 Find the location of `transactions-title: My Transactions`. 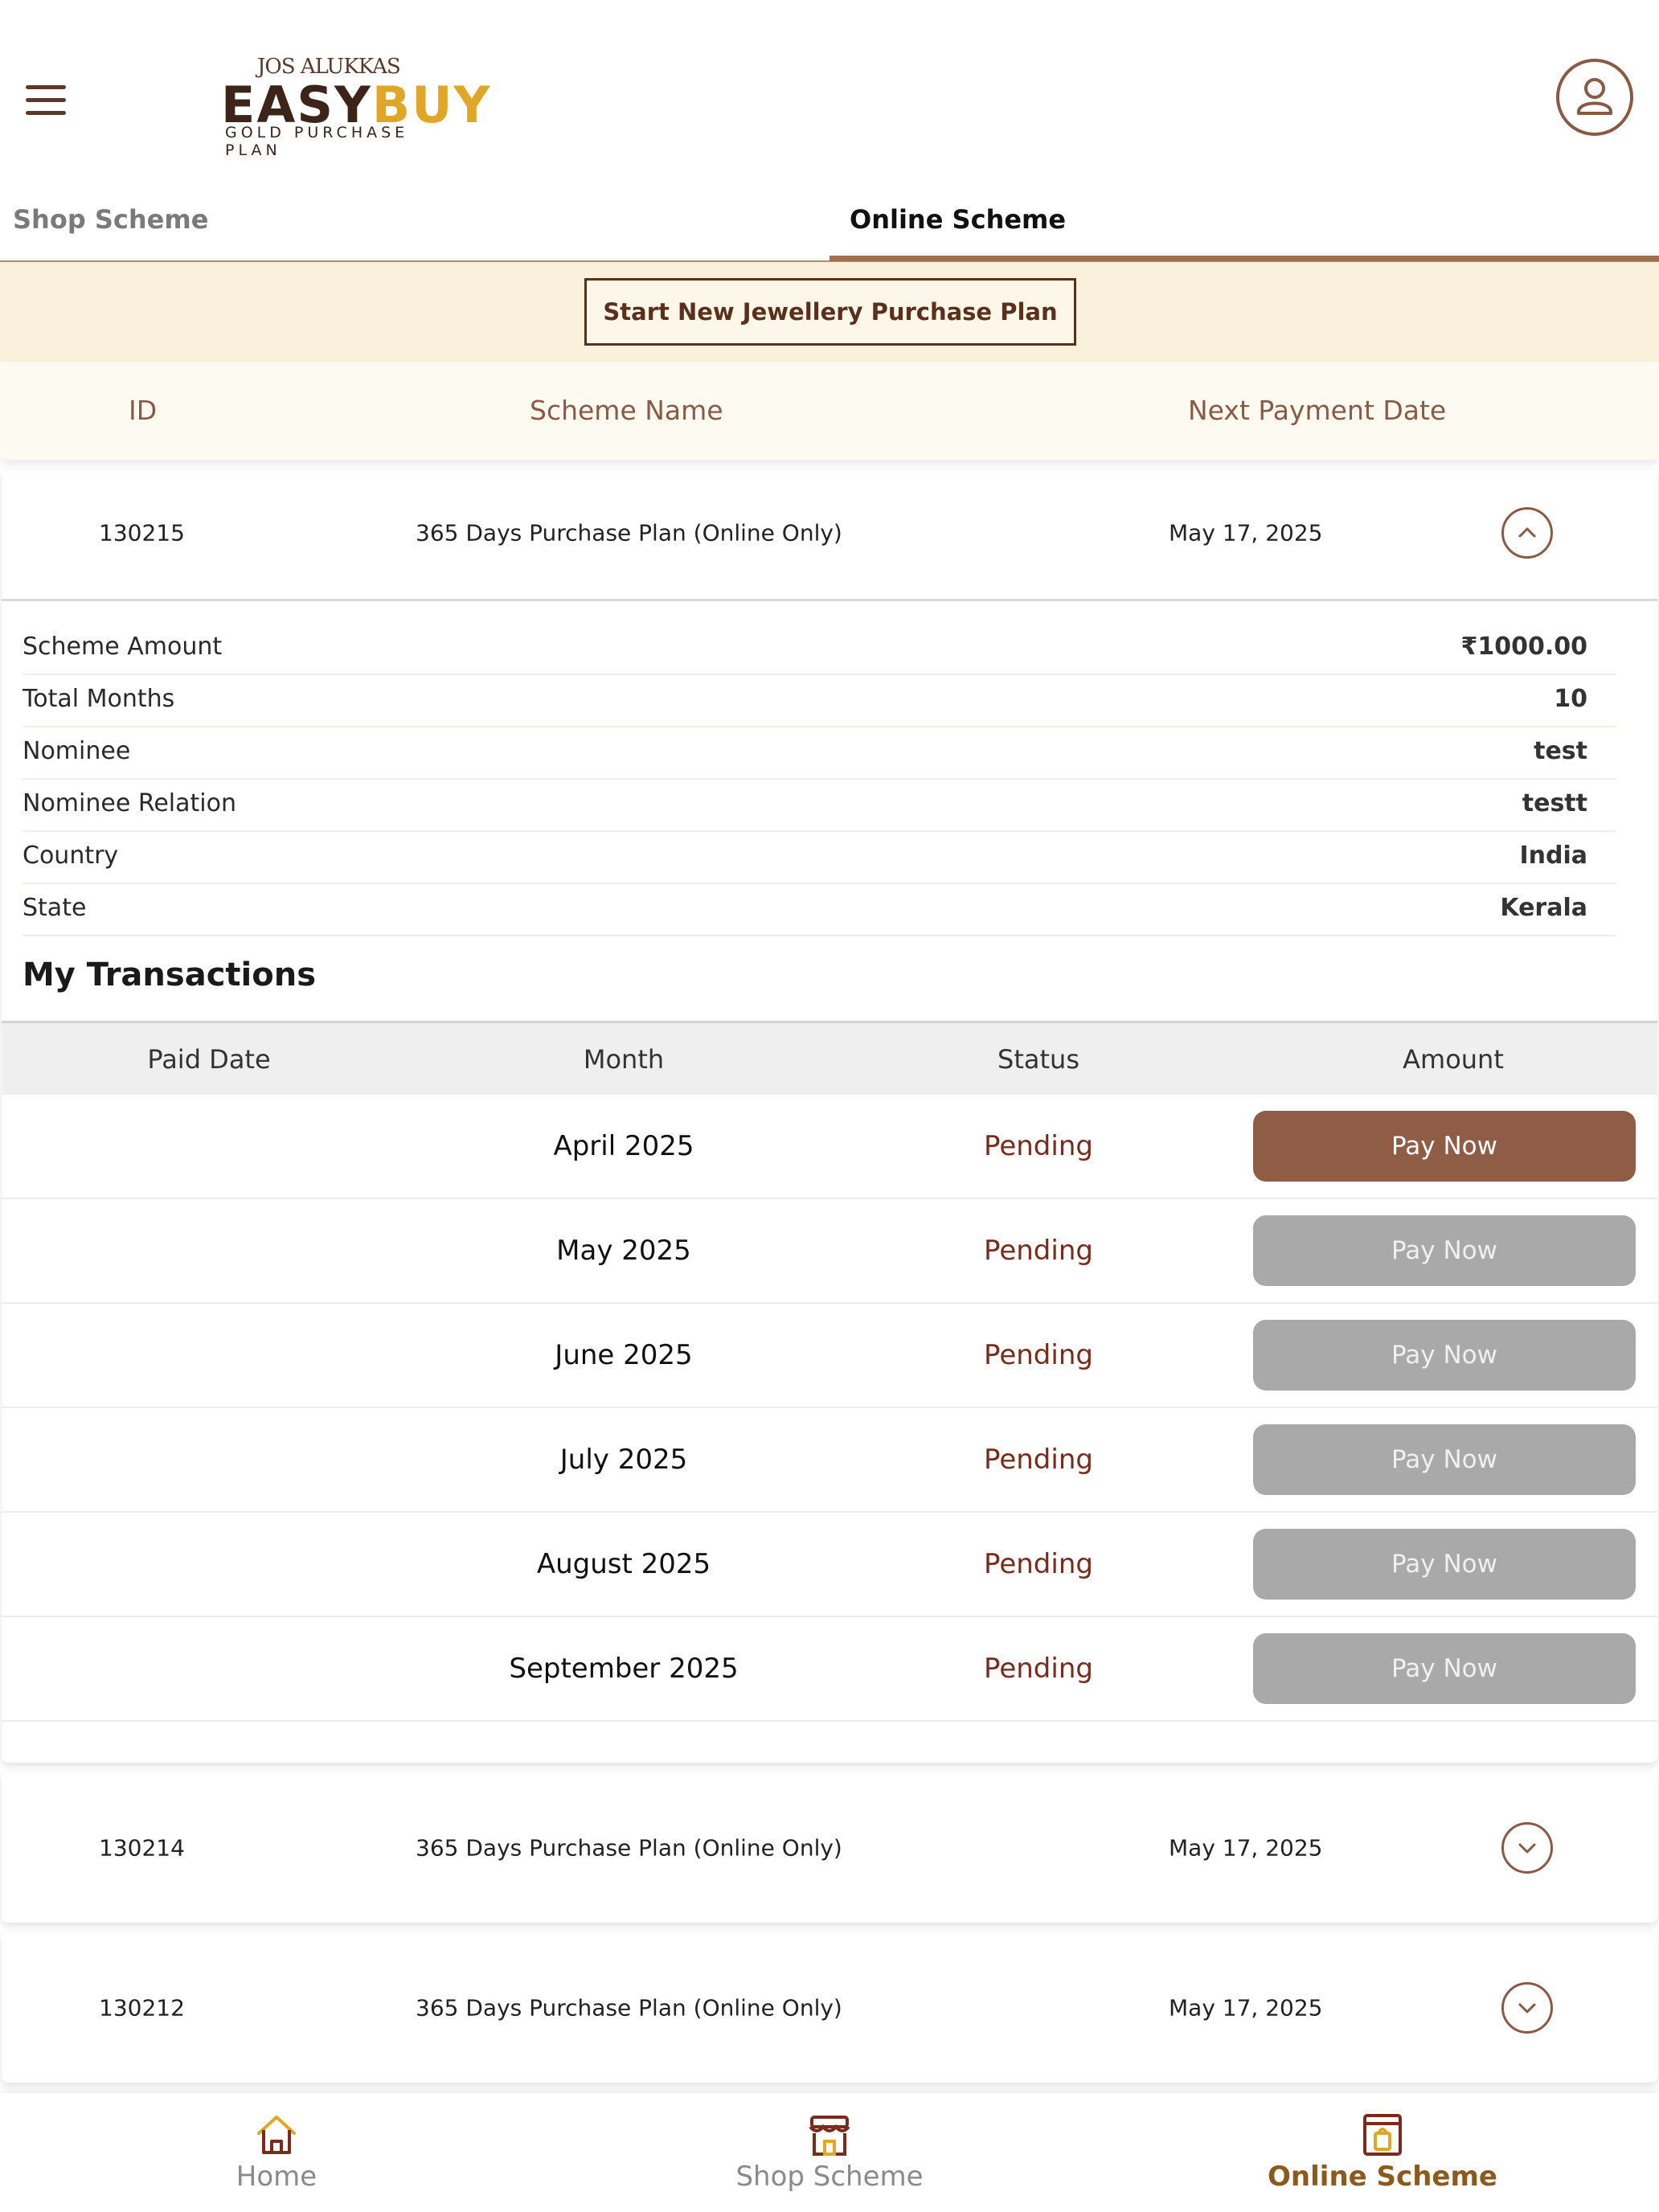

transactions-title: My Transactions is located at coordinates (169, 974).